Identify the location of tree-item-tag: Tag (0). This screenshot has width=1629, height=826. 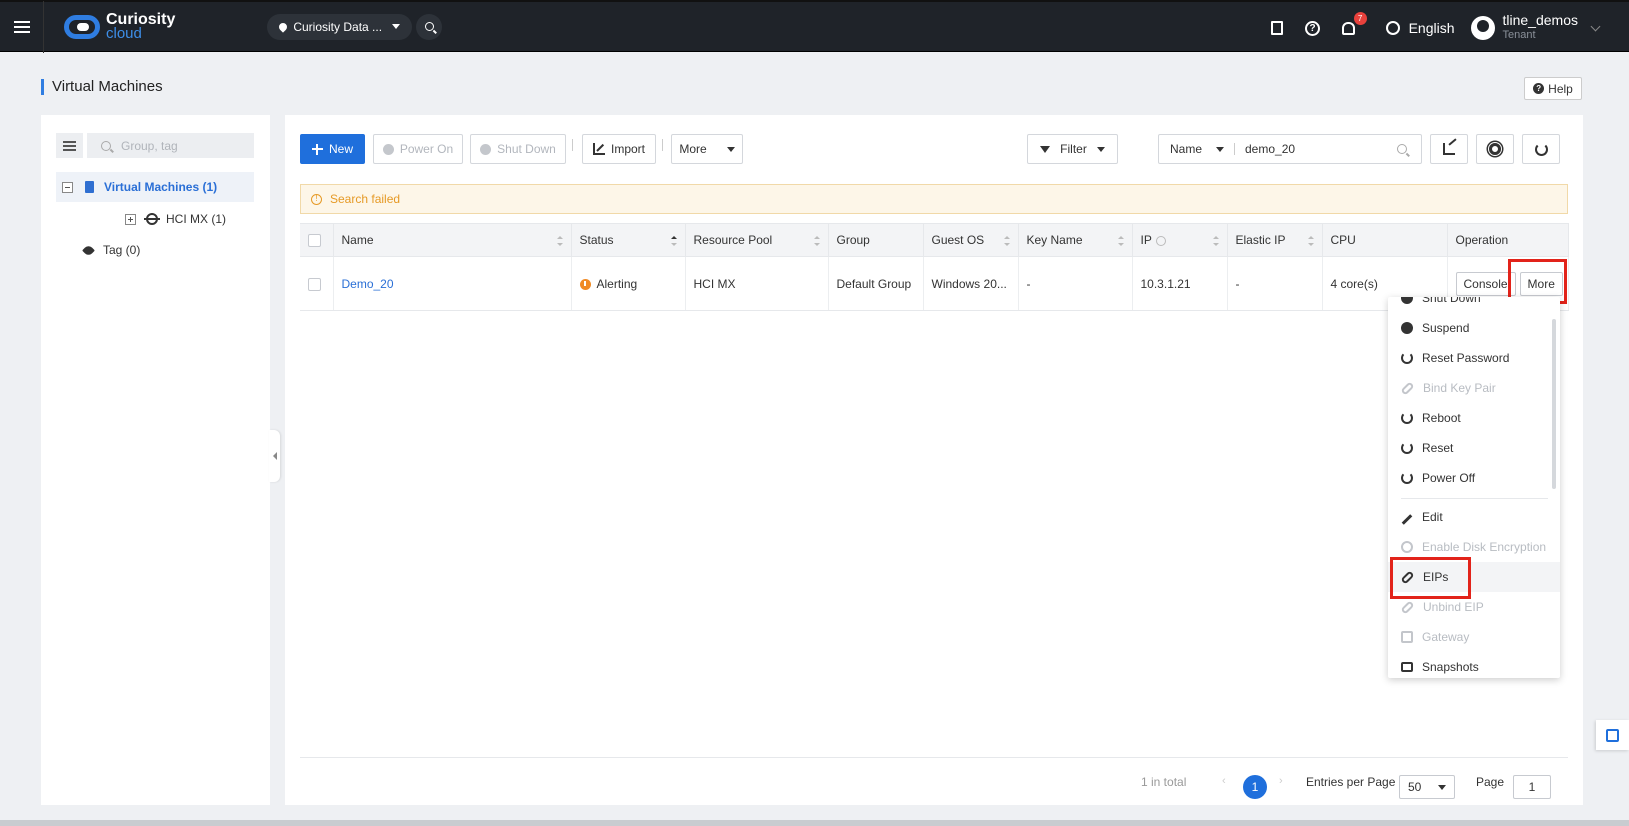
(111, 250).